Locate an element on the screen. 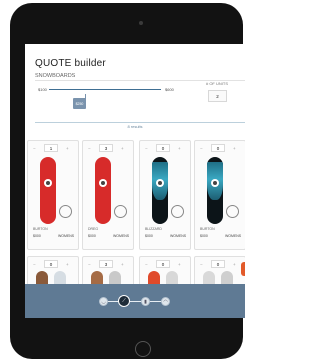  price-max-label: $600 is located at coordinates (169, 89).